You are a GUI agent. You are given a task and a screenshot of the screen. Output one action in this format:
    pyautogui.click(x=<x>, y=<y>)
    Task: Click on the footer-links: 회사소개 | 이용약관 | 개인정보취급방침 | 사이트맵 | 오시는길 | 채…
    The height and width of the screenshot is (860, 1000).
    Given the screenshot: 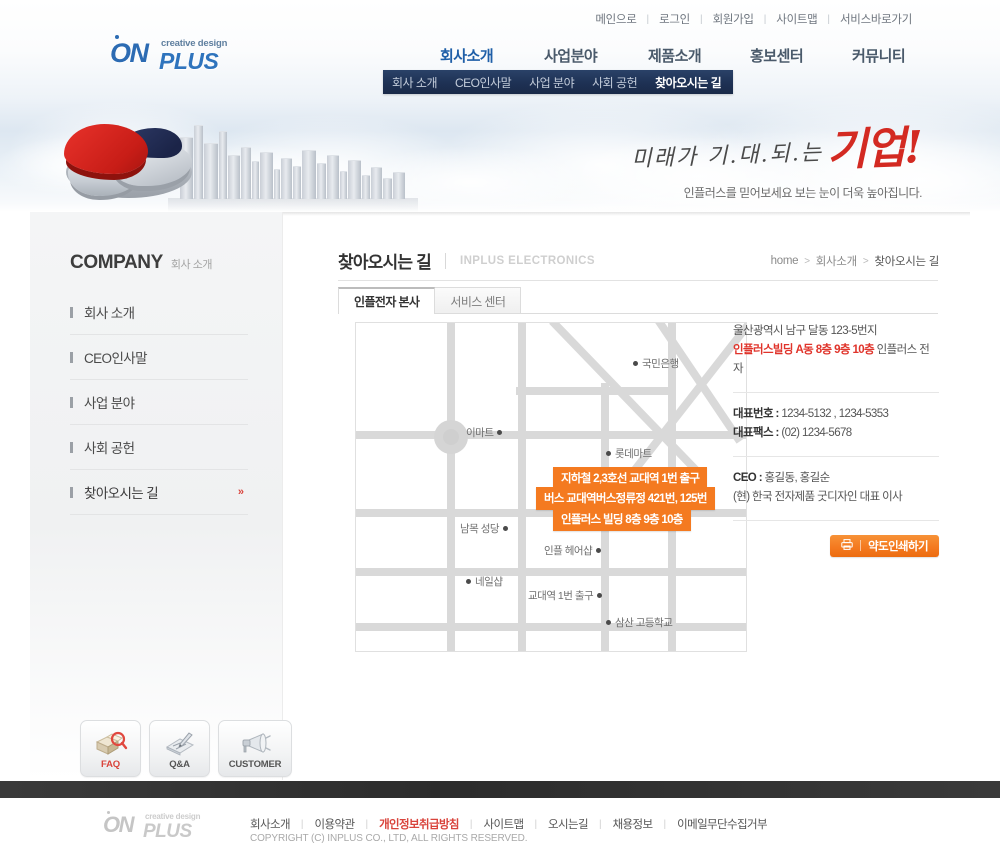 What is the action you would take?
    pyautogui.click(x=514, y=824)
    